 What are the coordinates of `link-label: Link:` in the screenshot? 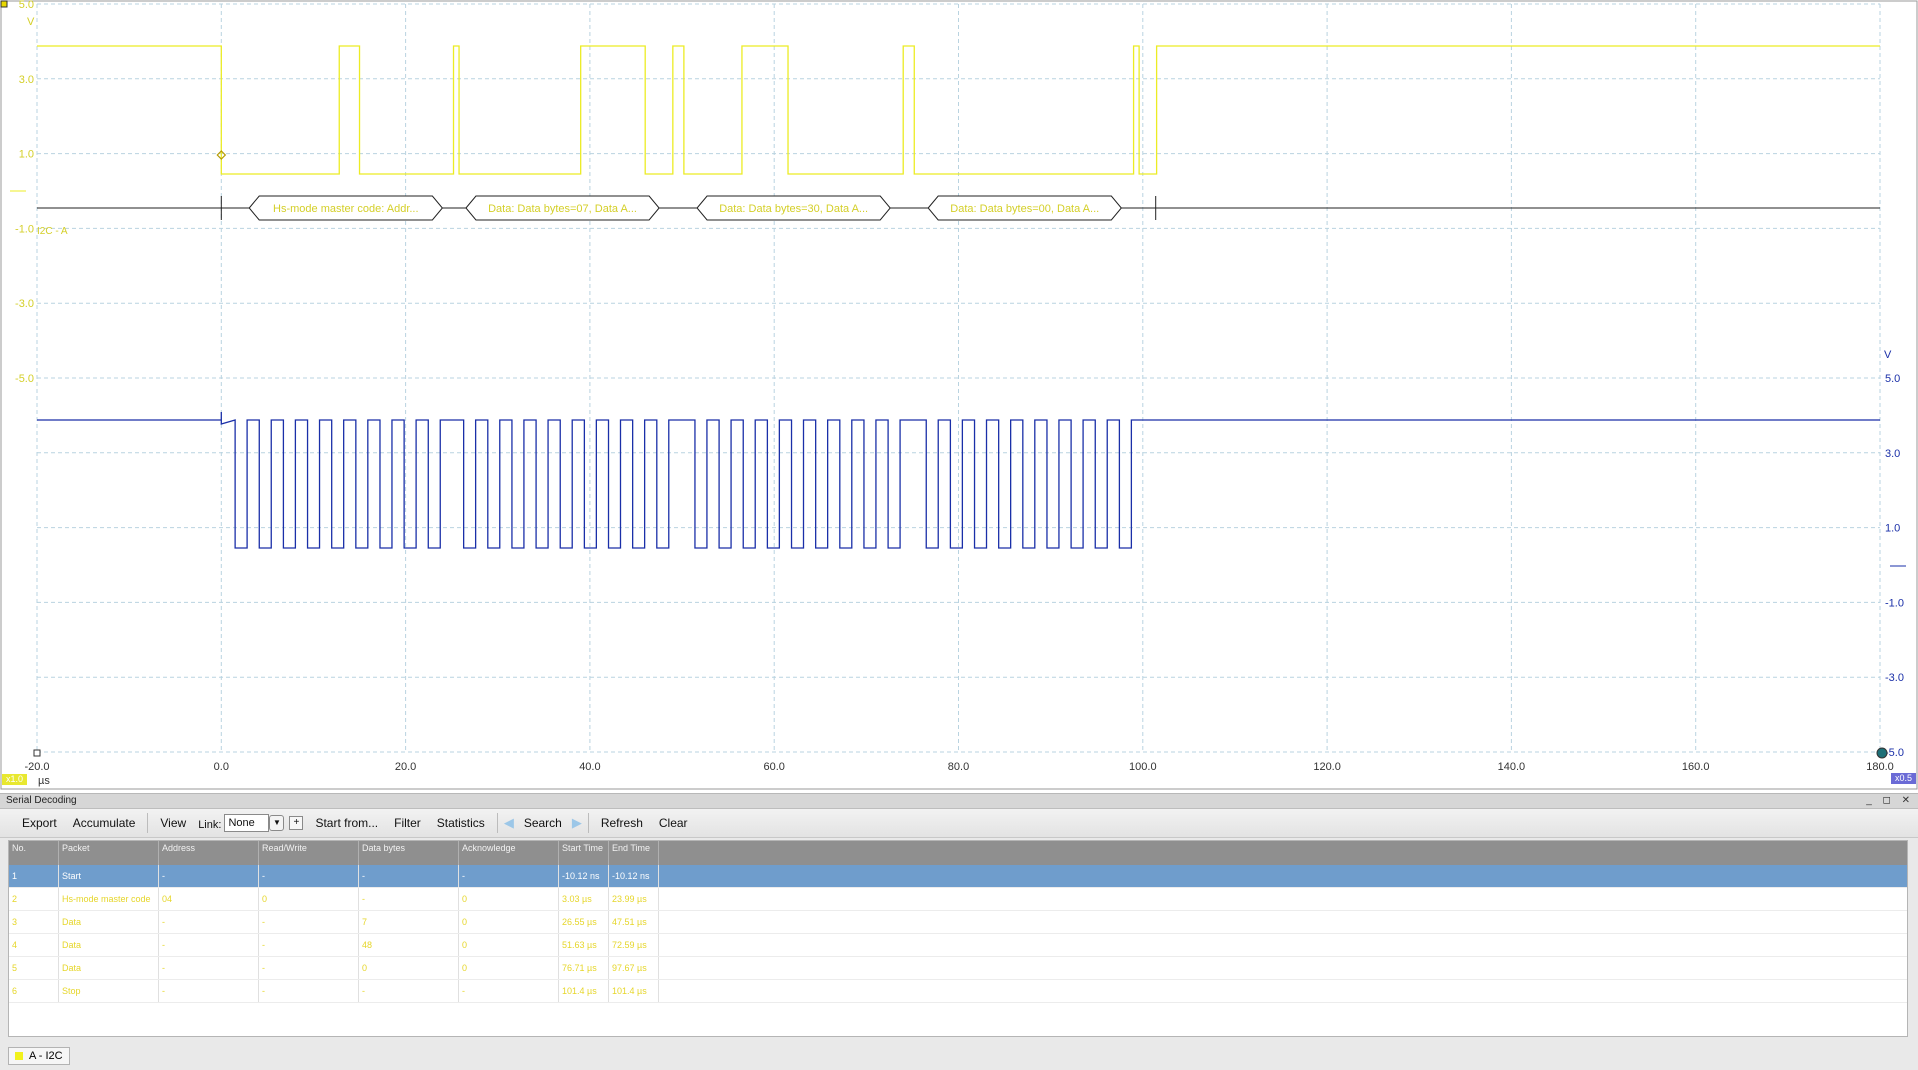 It's located at (210, 825).